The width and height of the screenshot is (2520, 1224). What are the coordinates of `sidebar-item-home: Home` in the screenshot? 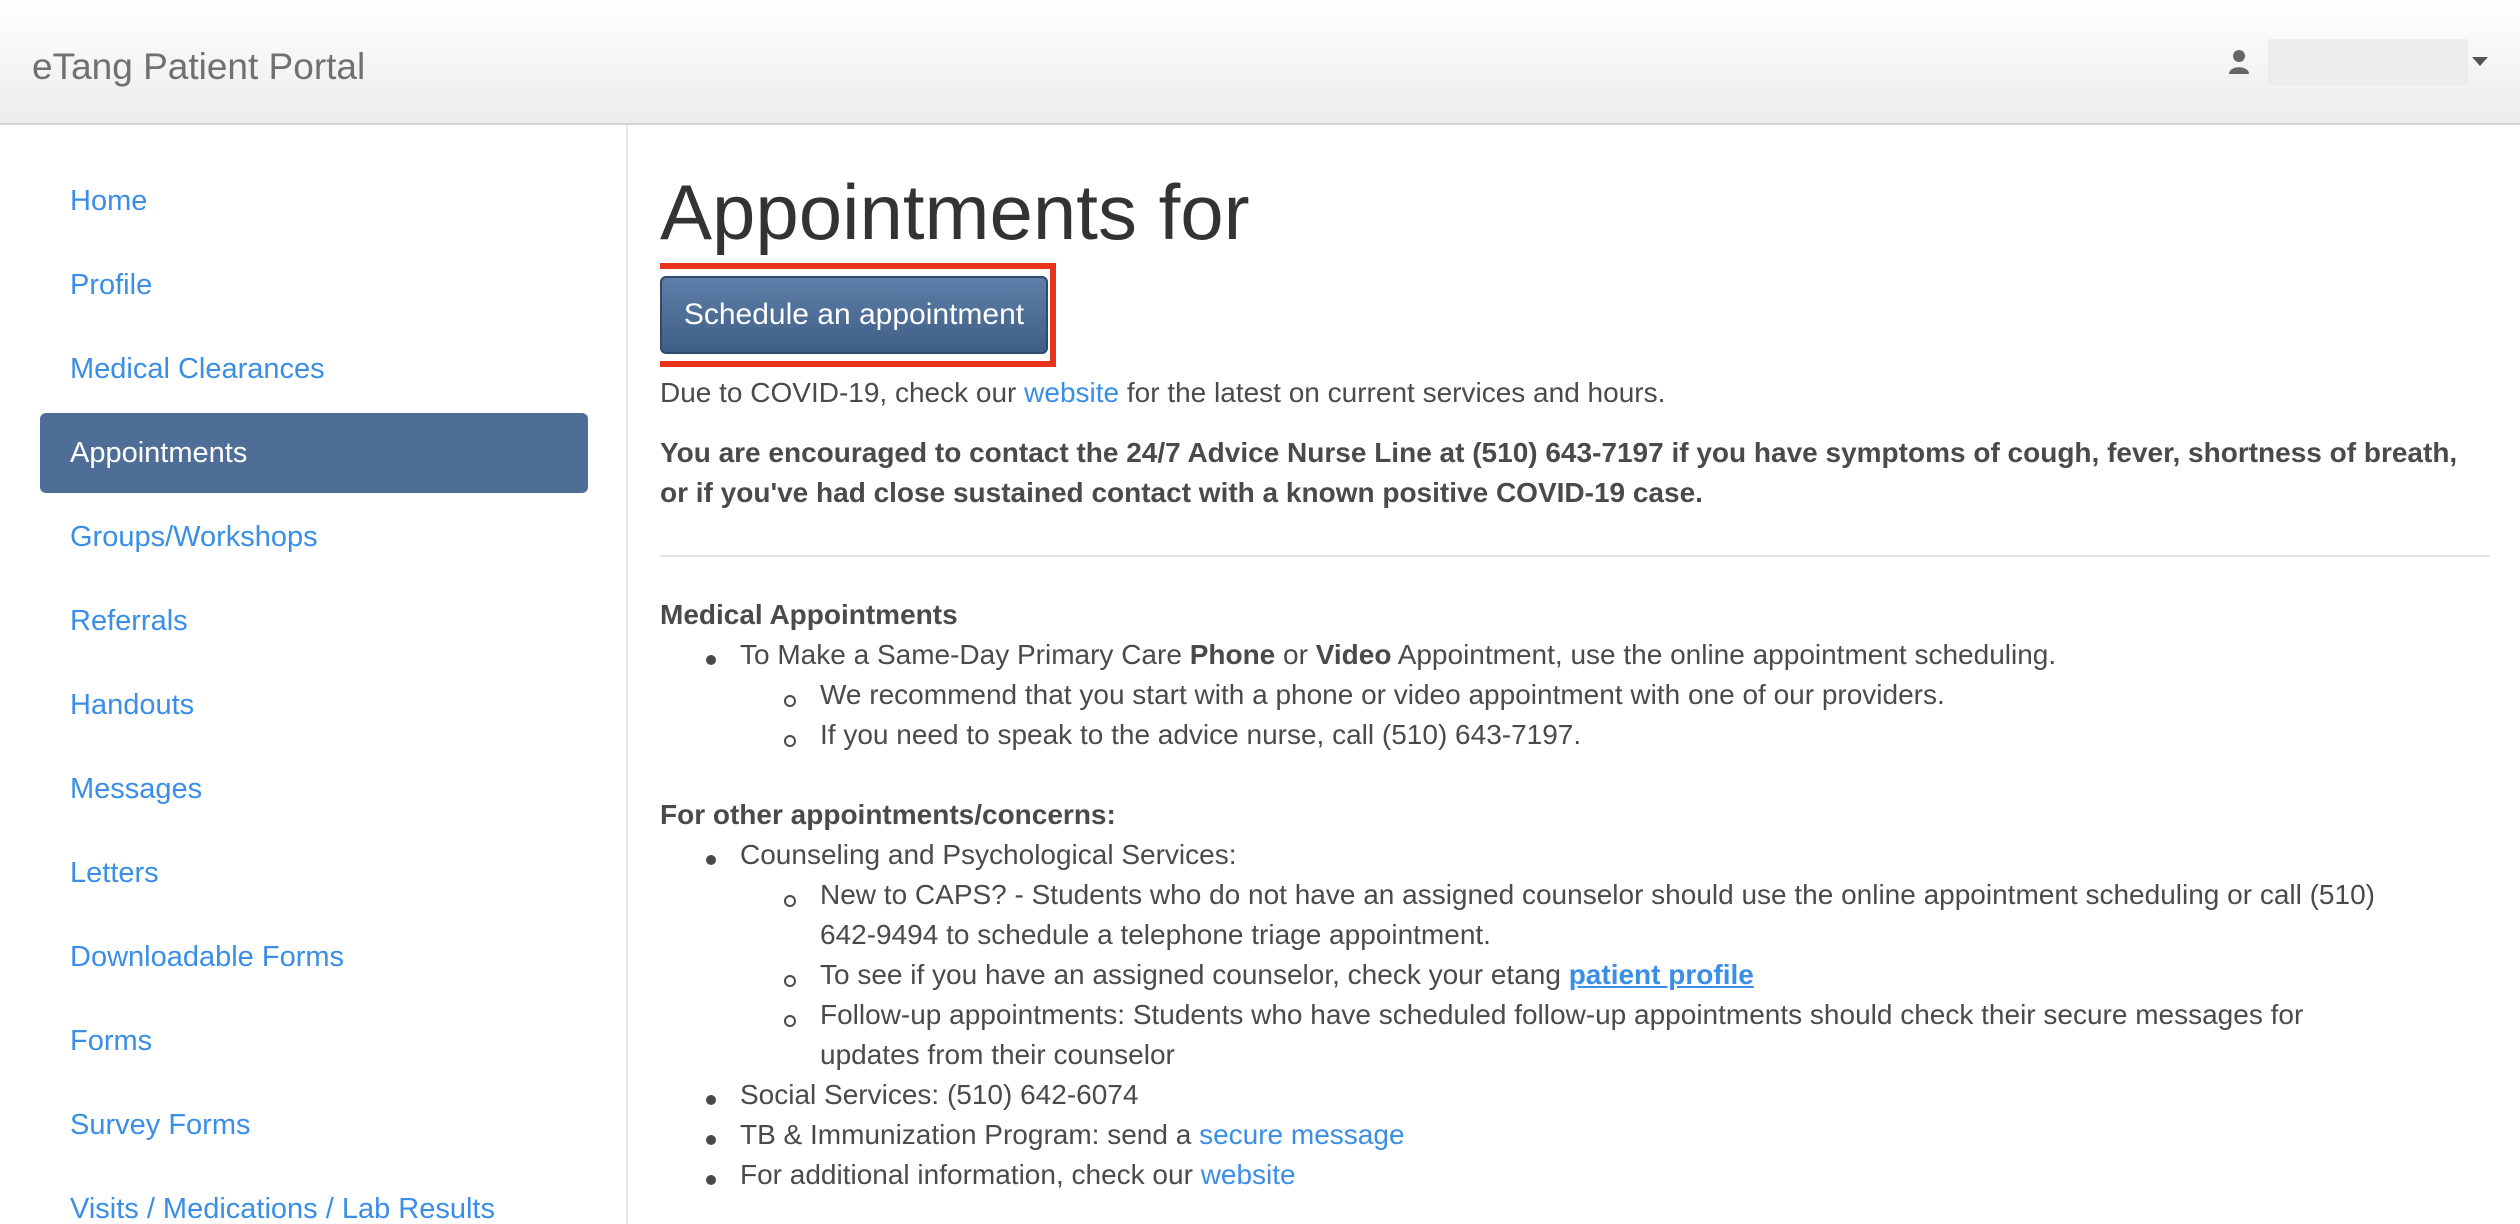 It's located at (314, 201).